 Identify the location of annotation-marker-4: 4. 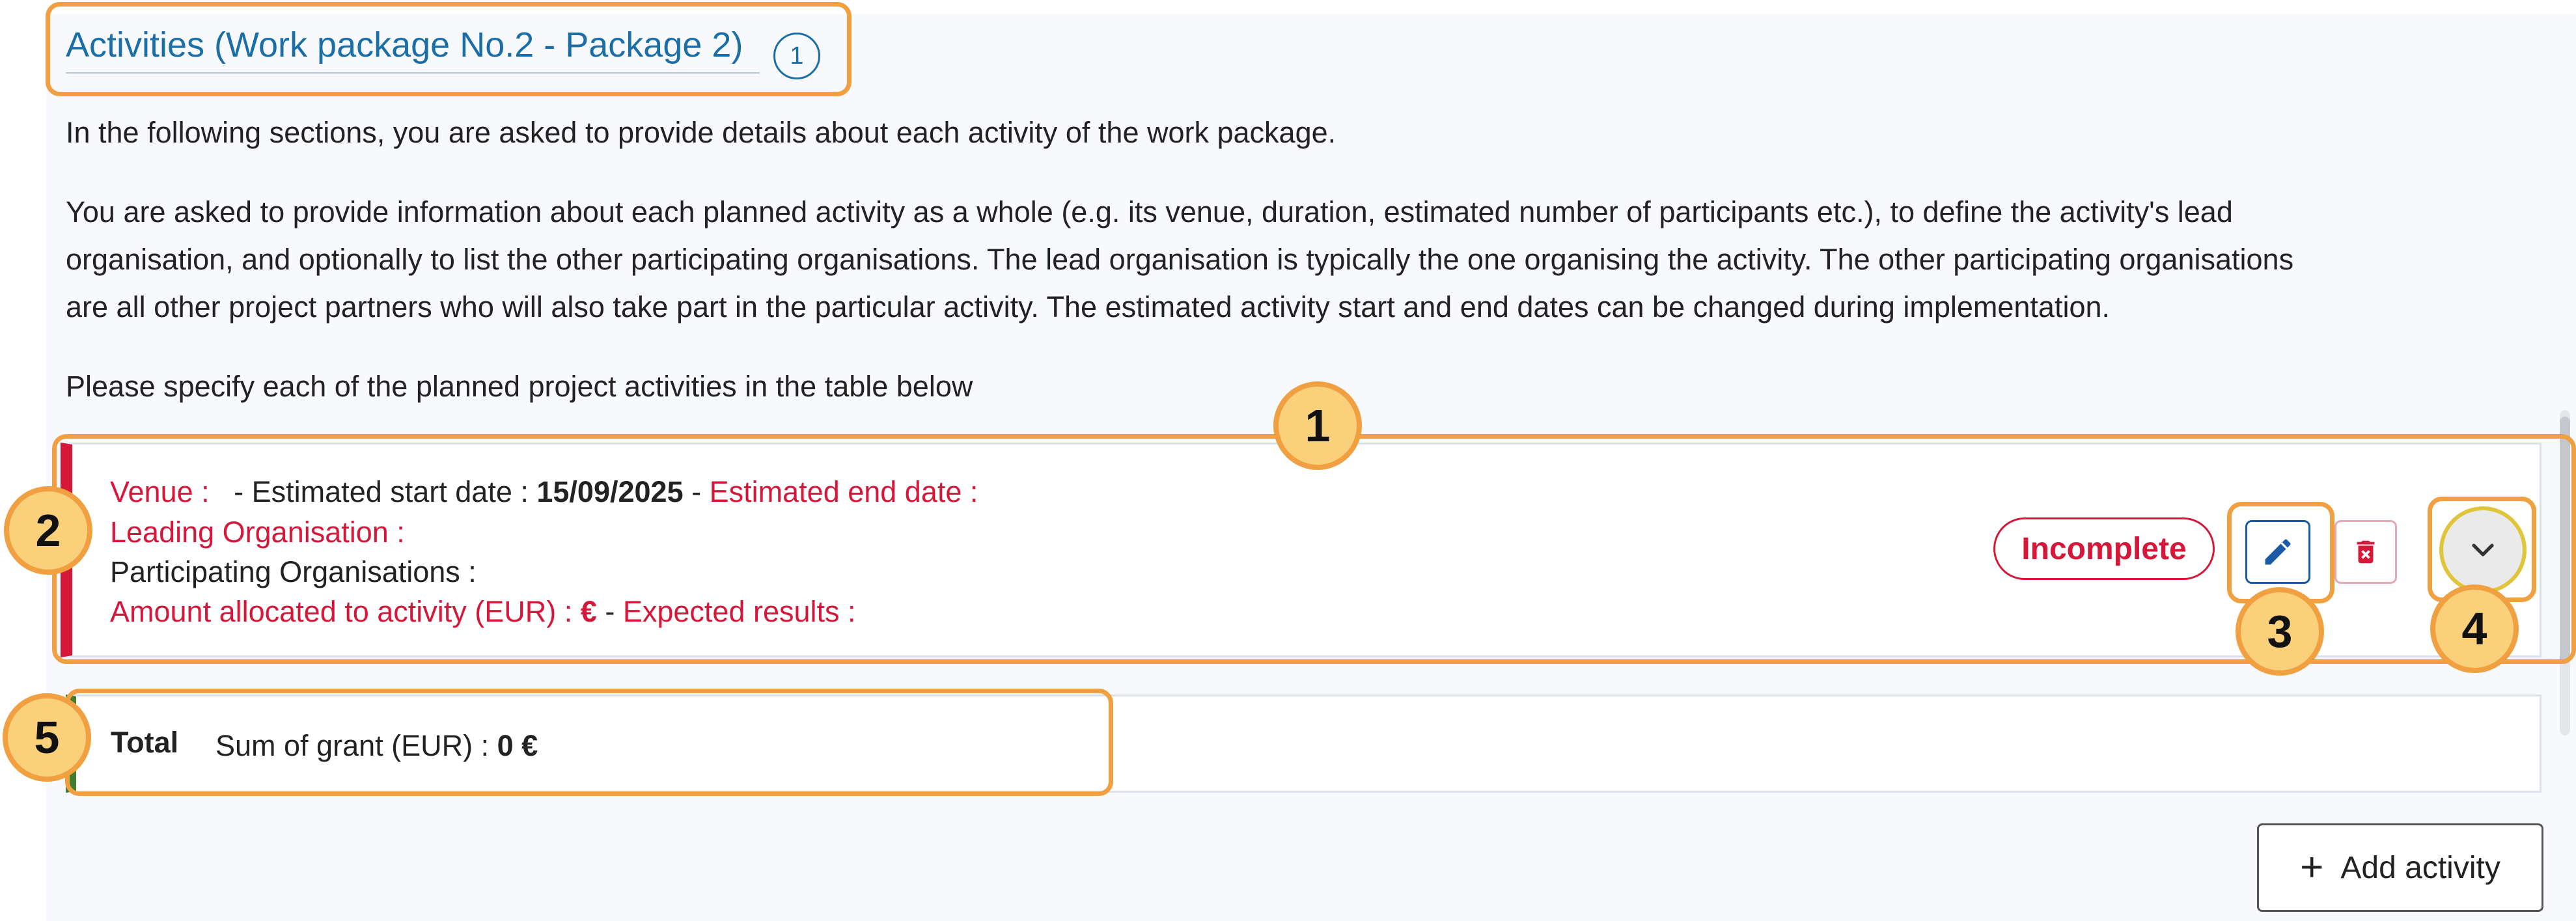
(2474, 628).